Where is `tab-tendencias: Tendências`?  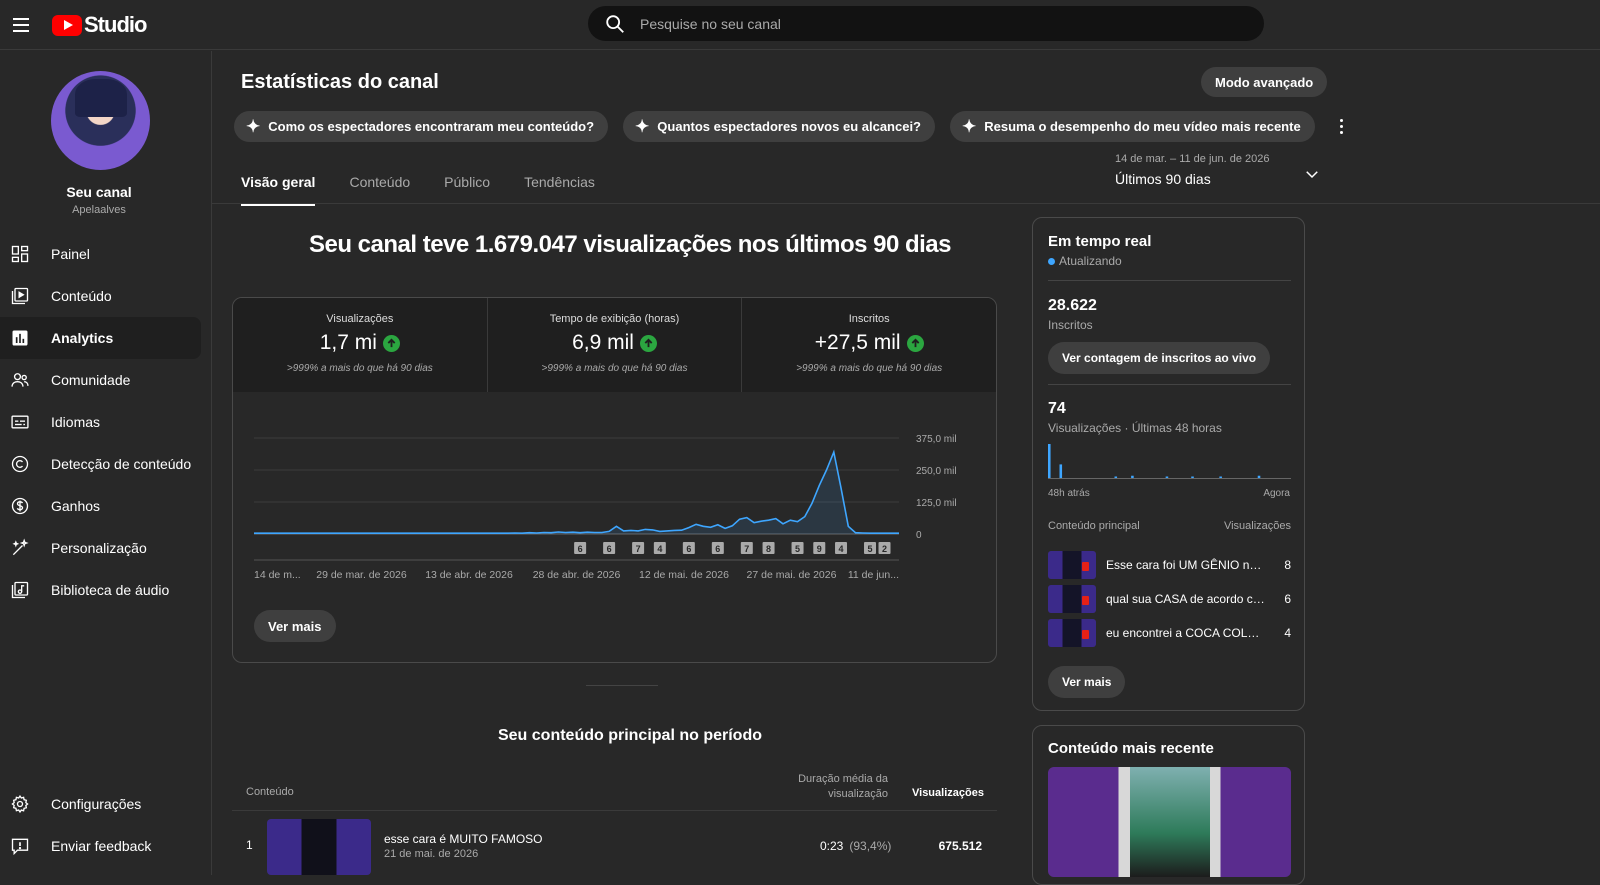 tab-tendencias: Tendências is located at coordinates (559, 188).